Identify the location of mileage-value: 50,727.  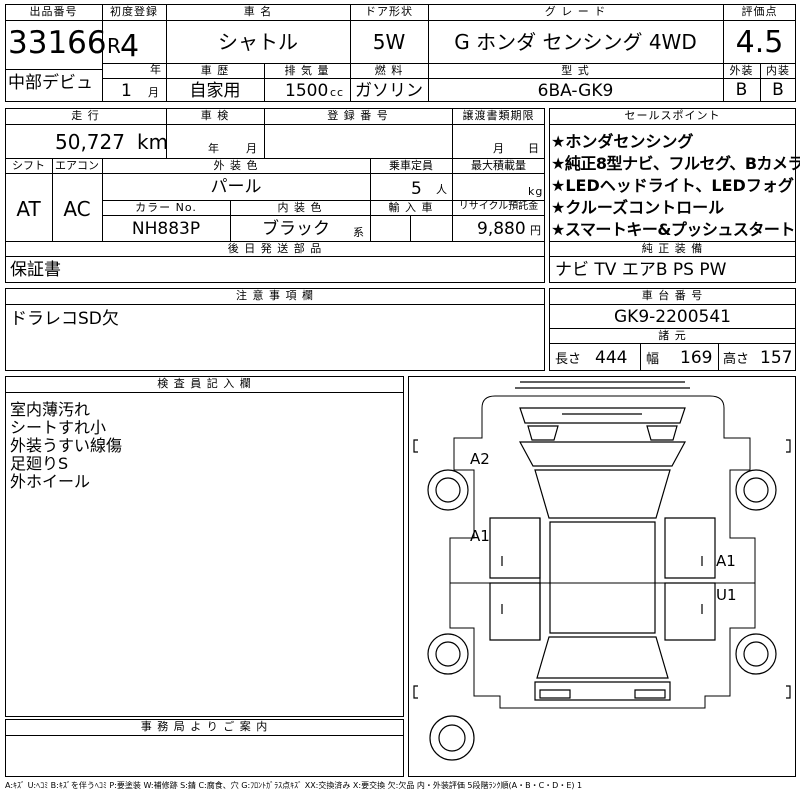
(90, 142).